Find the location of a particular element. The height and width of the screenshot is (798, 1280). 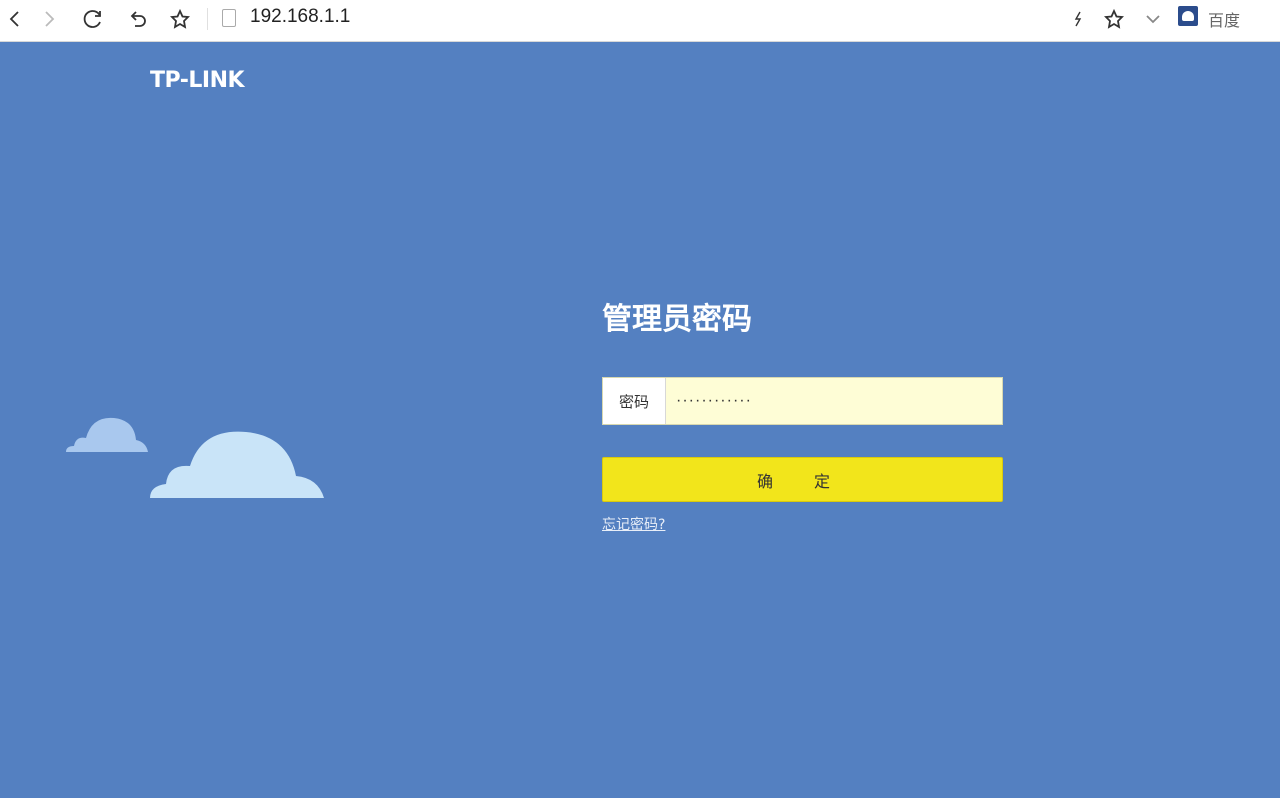

password-row: 密码 is located at coordinates (802, 401).